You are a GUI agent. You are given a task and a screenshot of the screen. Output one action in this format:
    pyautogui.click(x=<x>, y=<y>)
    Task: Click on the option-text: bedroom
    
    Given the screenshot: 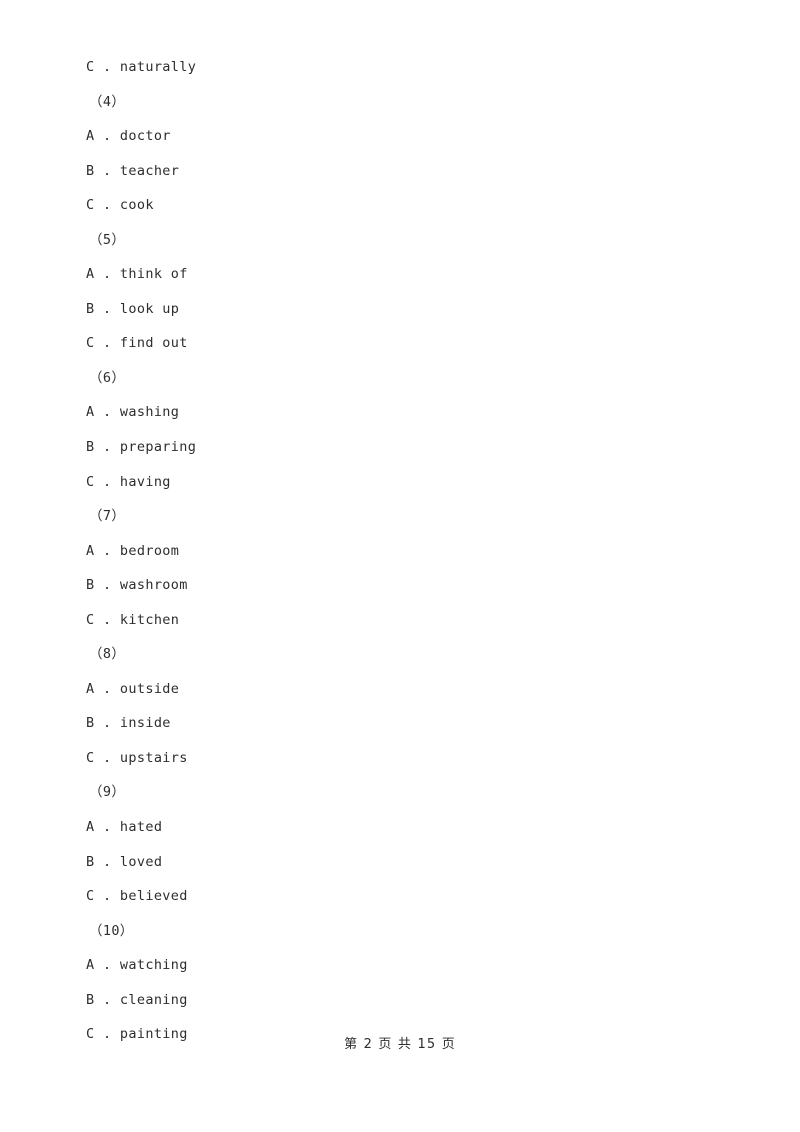 What is the action you would take?
    pyautogui.click(x=149, y=550)
    